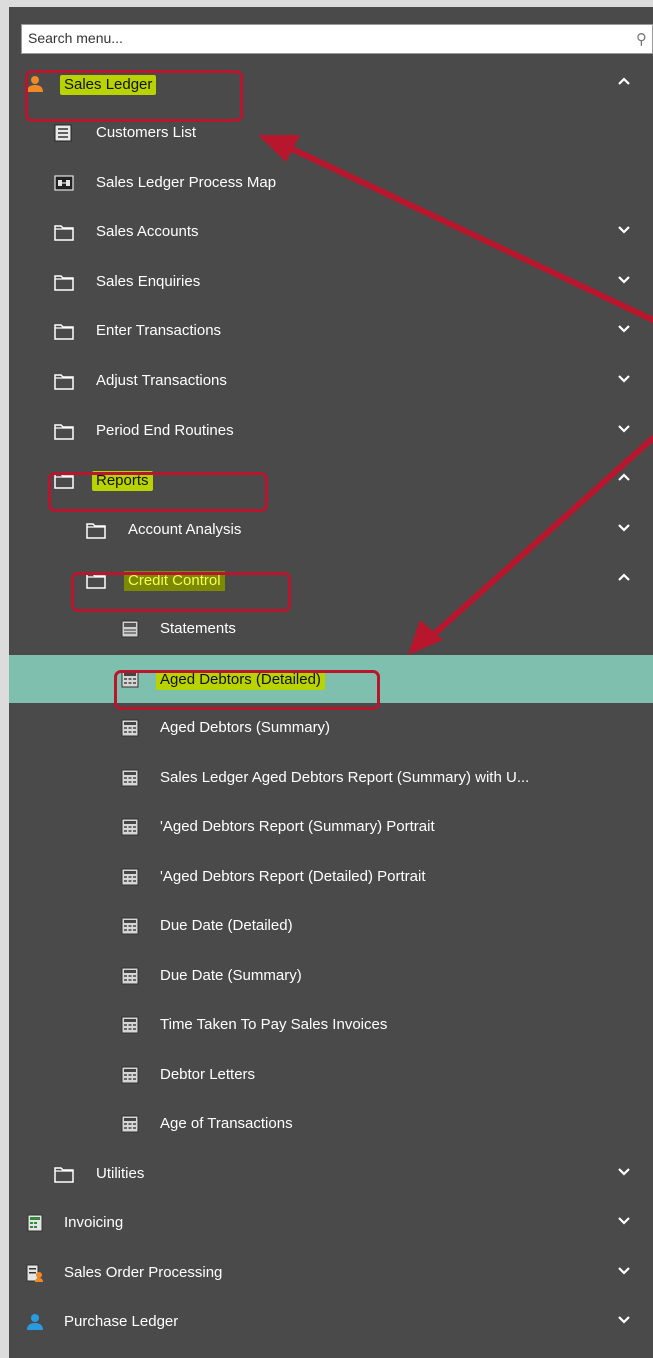 This screenshot has width=653, height=1358. What do you see at coordinates (470, 234) in the screenshot?
I see `arrow-to-customers-list` at bounding box center [470, 234].